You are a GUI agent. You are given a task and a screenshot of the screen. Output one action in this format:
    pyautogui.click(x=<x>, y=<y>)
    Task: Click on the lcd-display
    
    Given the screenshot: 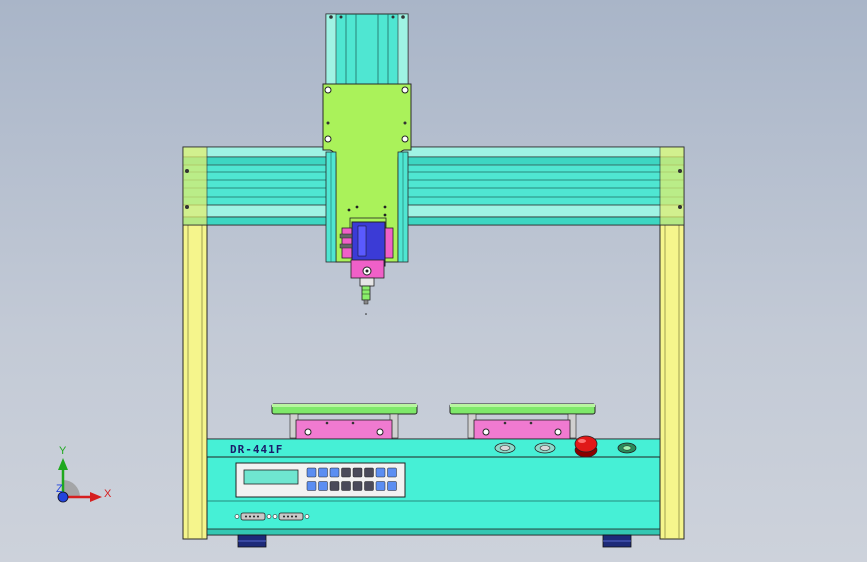 What is the action you would take?
    pyautogui.click(x=271, y=477)
    